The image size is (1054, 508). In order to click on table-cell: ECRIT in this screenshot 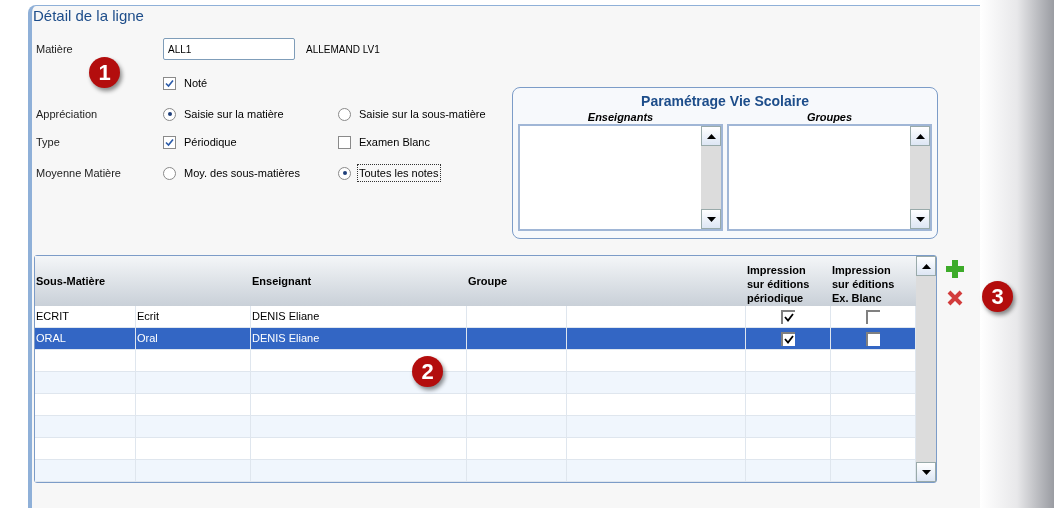, I will do `click(85, 316)`.